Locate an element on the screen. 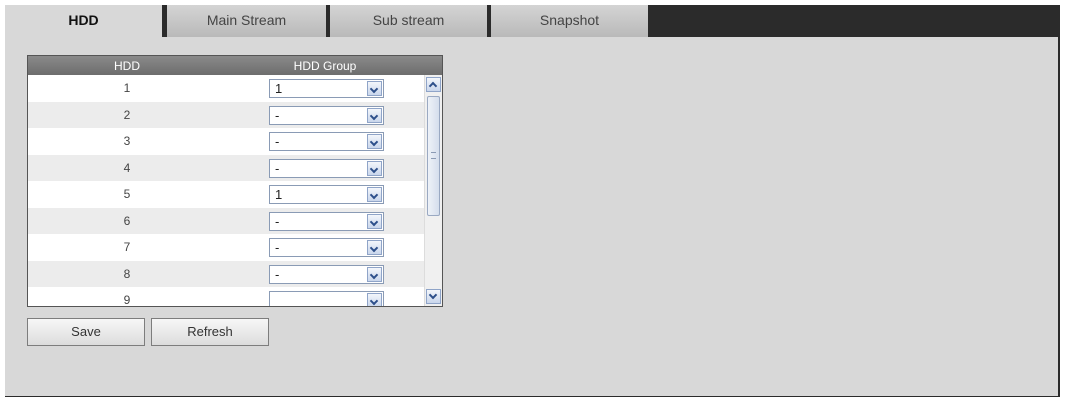  hdd-number: 4 is located at coordinates (127, 167).